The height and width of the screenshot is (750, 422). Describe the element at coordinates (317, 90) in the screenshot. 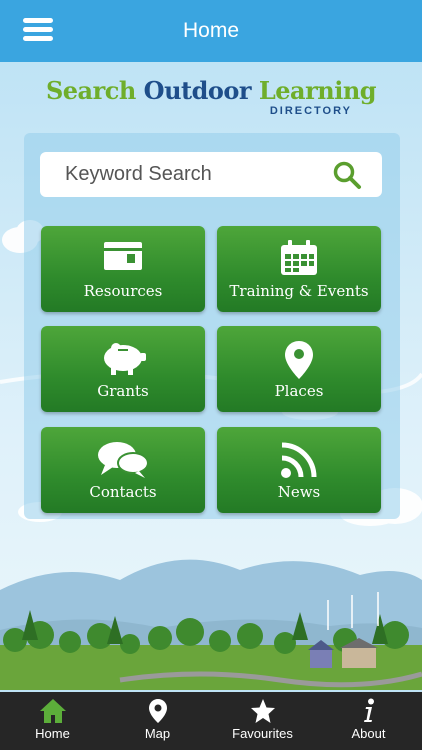

I see `logo-word-learning: Learning` at that location.